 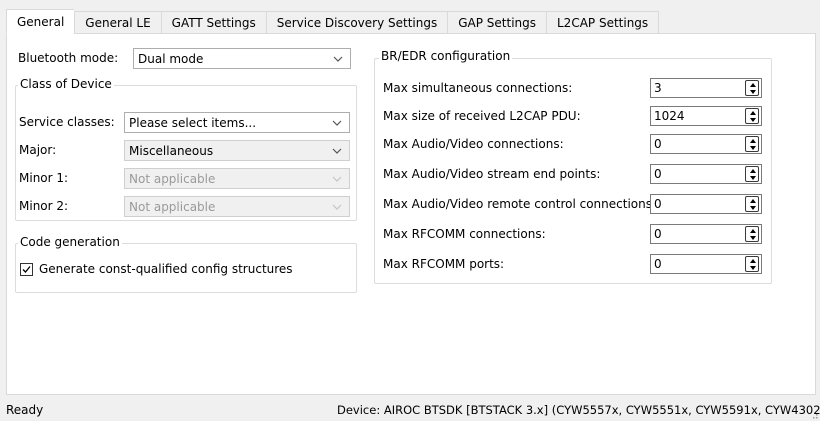 What do you see at coordinates (658, 204) in the screenshot?
I see `max-av-remote-control-value: 0` at bounding box center [658, 204].